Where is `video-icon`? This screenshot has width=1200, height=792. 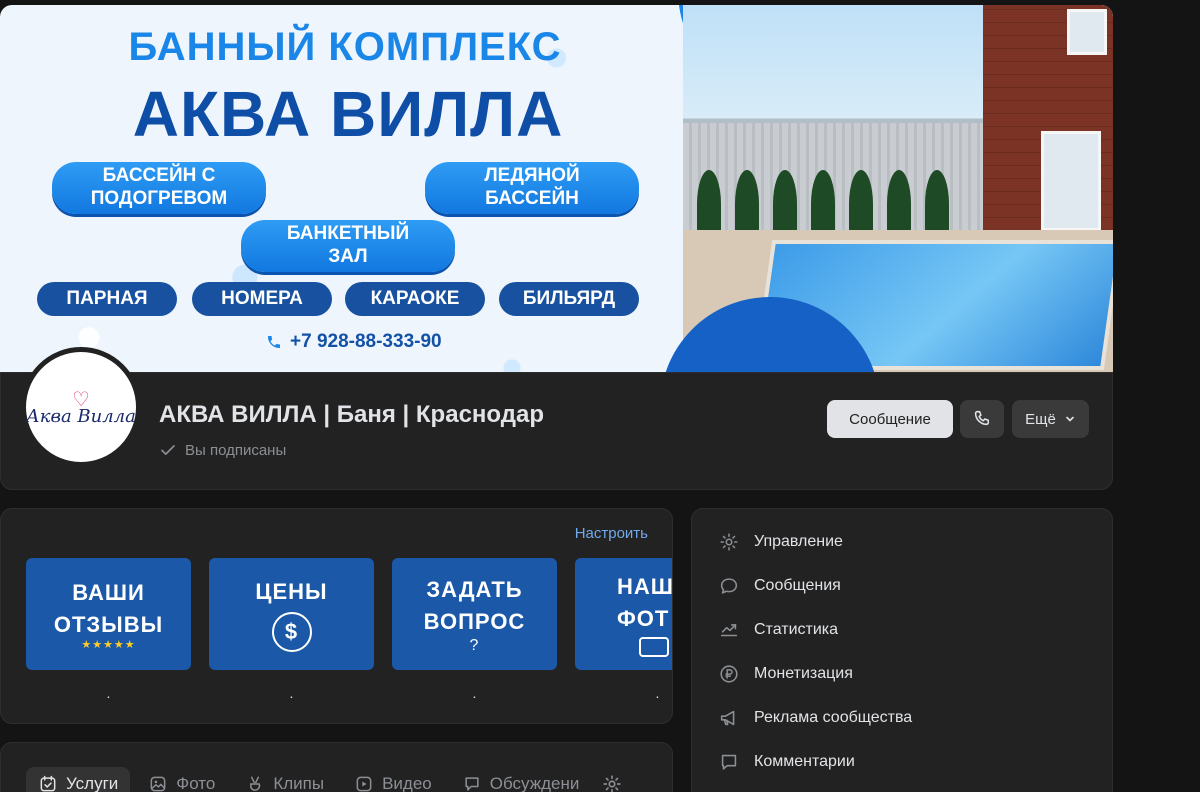 video-icon is located at coordinates (364, 784).